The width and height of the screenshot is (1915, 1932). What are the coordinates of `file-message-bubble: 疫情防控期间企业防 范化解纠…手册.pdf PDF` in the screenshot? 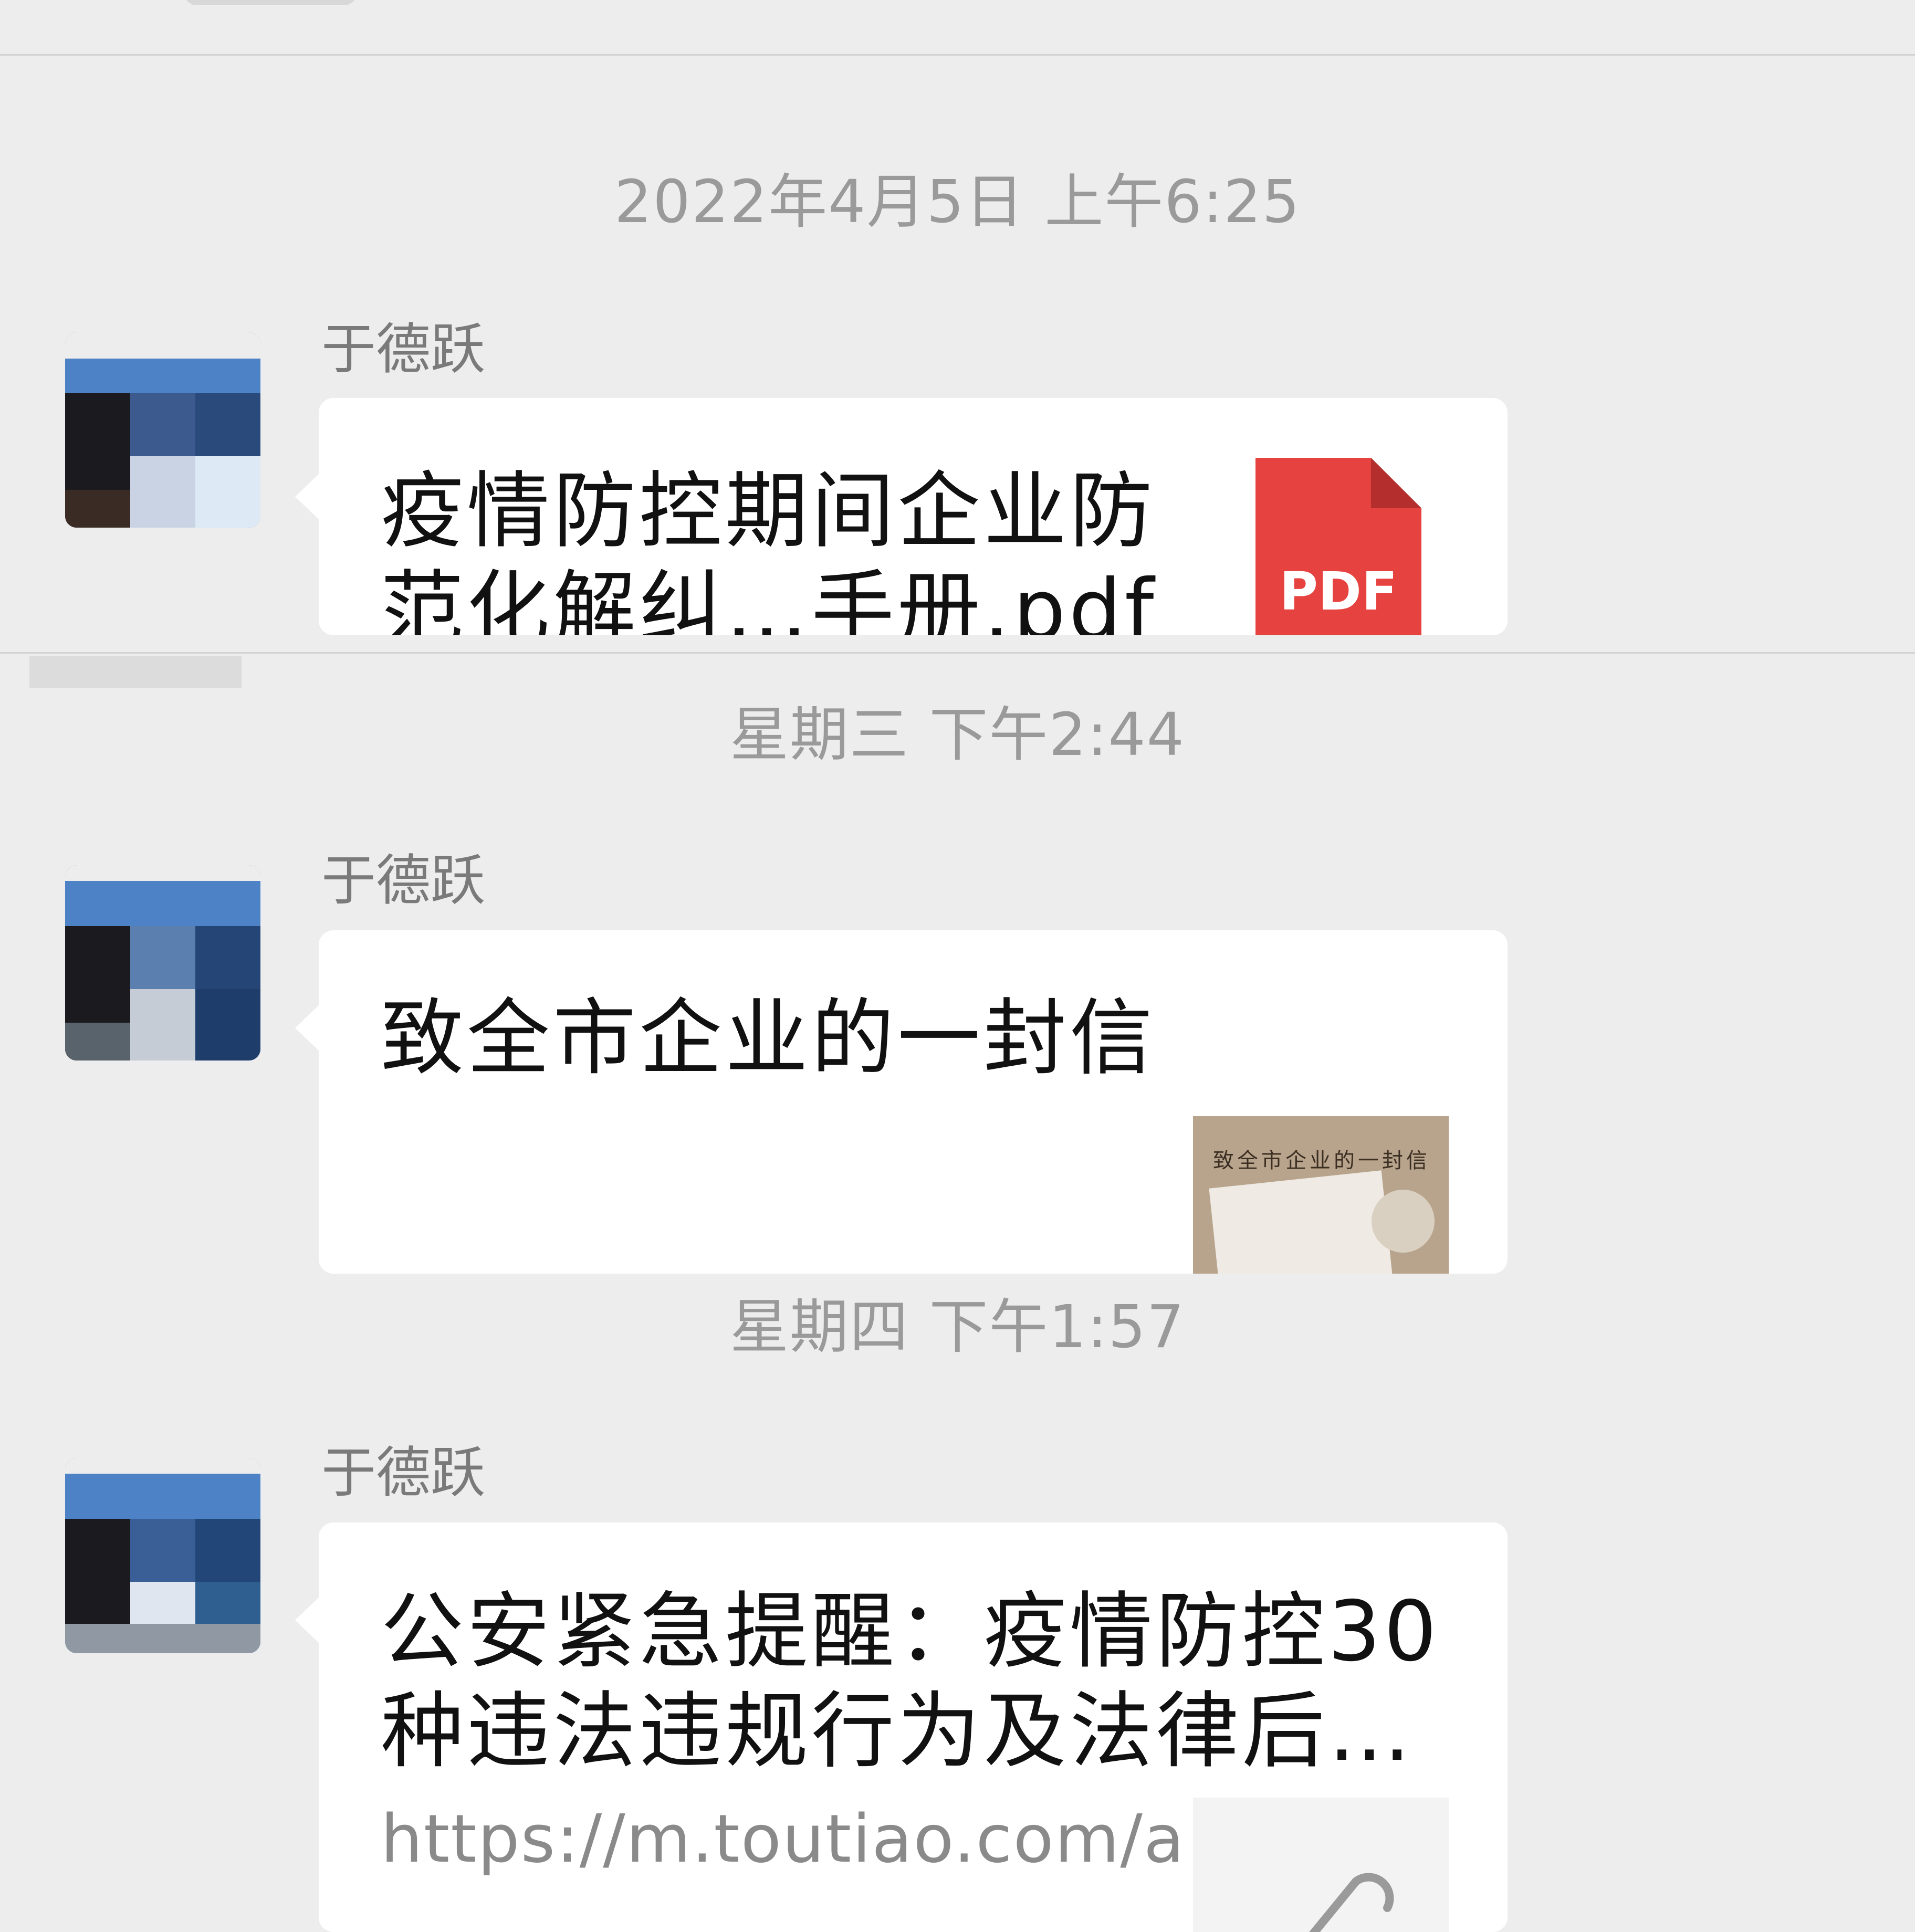 It's located at (913, 516).